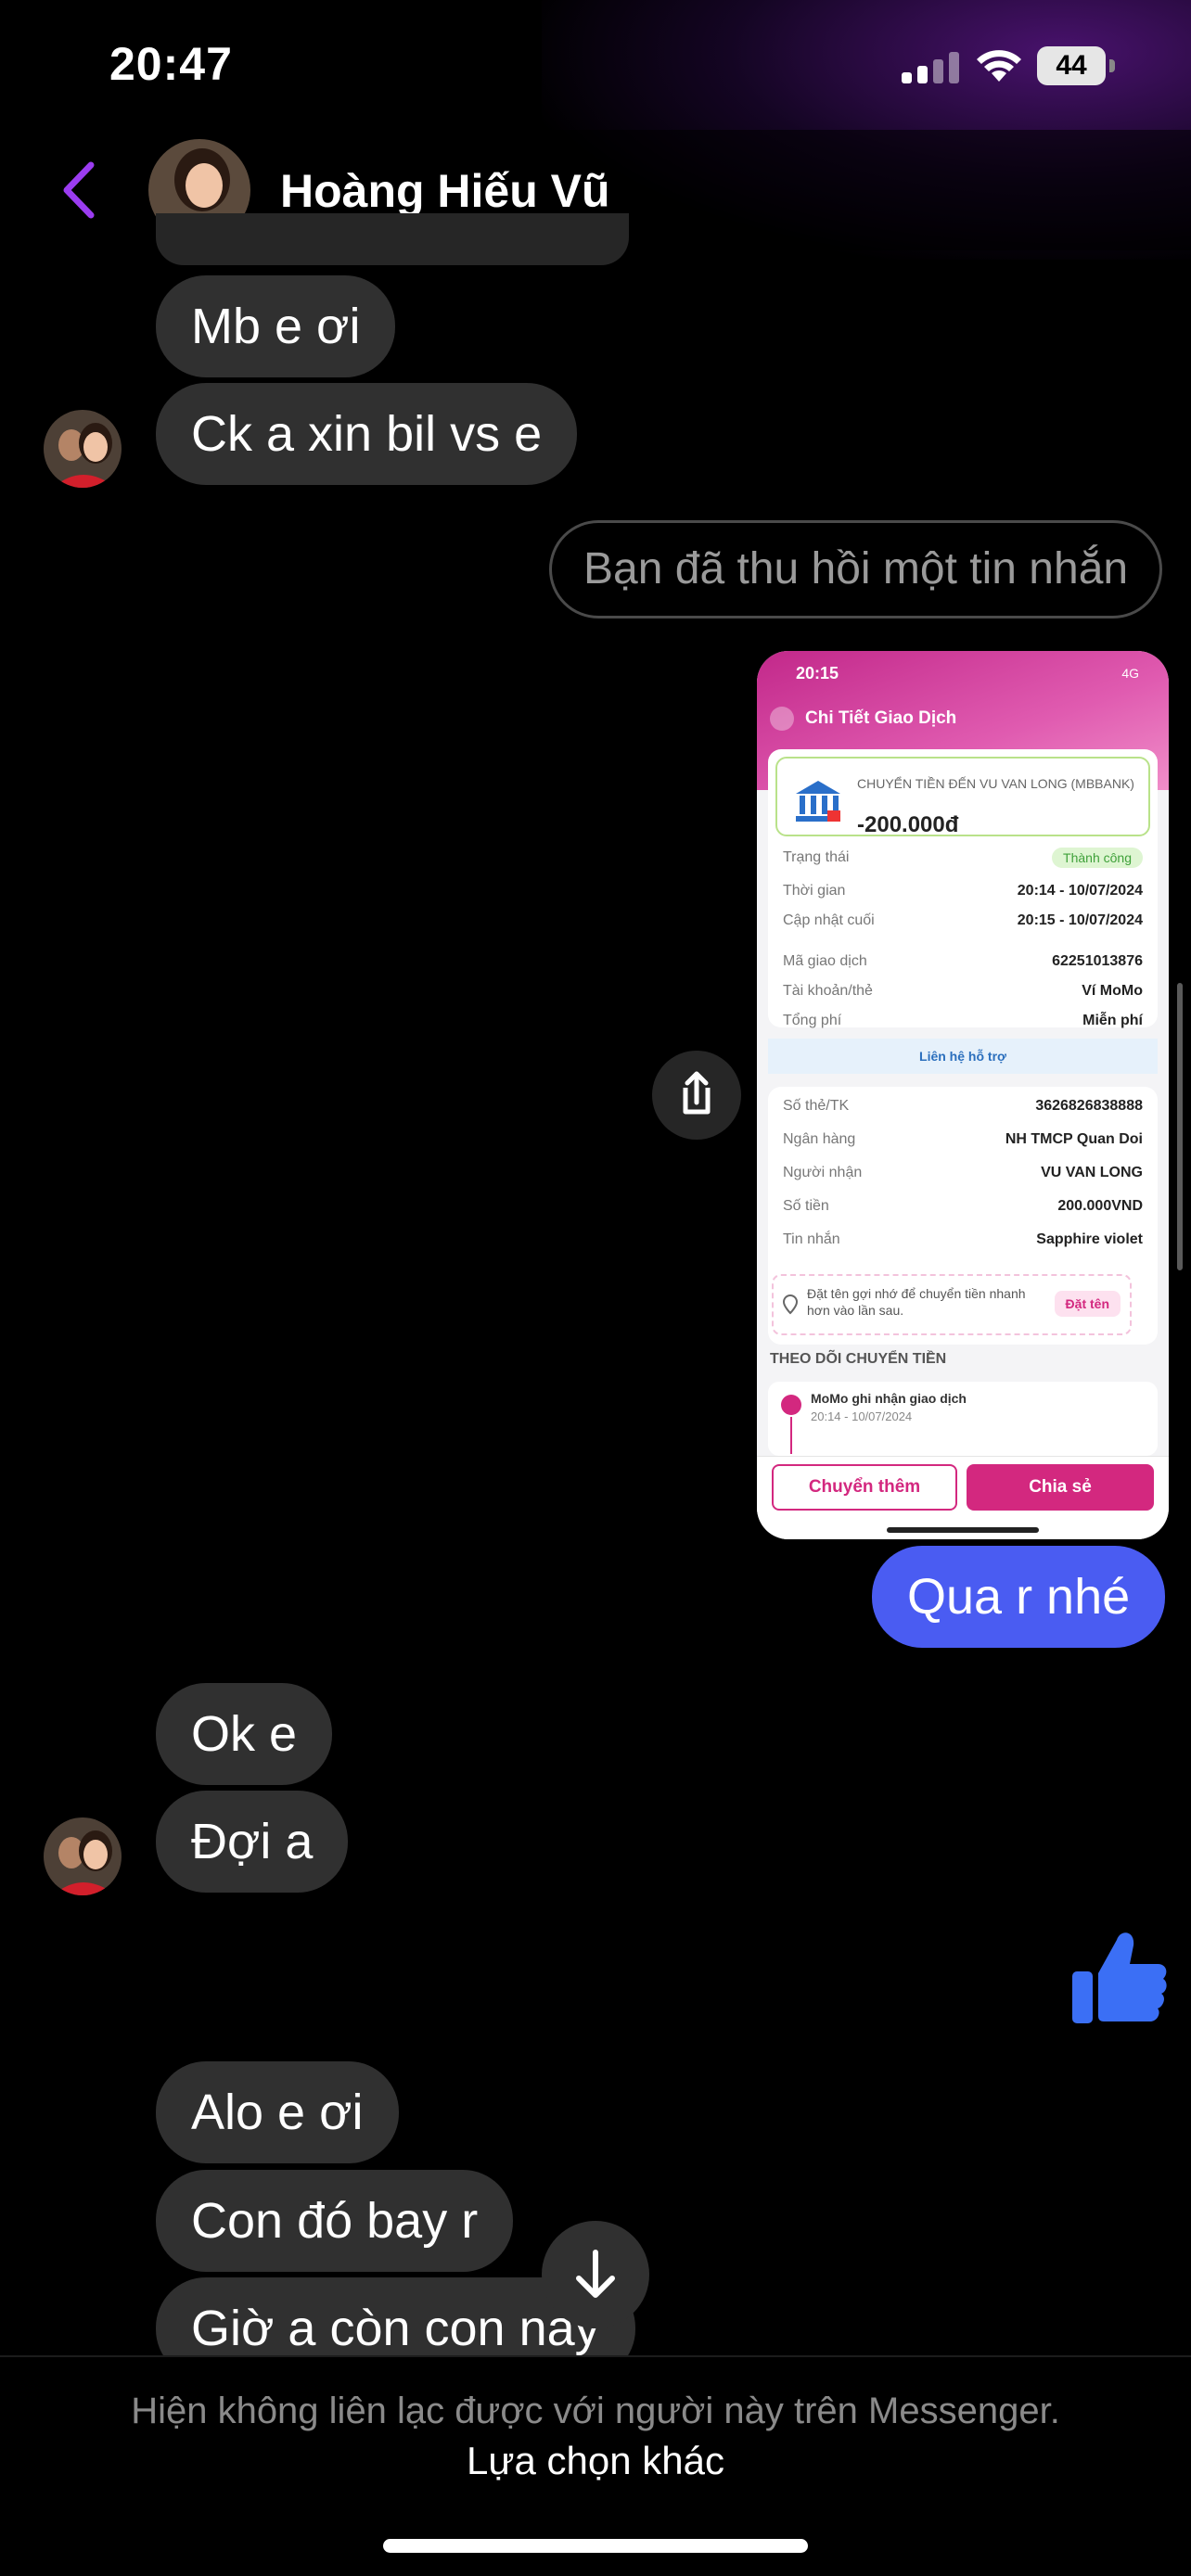 The height and width of the screenshot is (2576, 1191). I want to click on detail-row: Mã giao dịch 62251013876, so click(963, 961).